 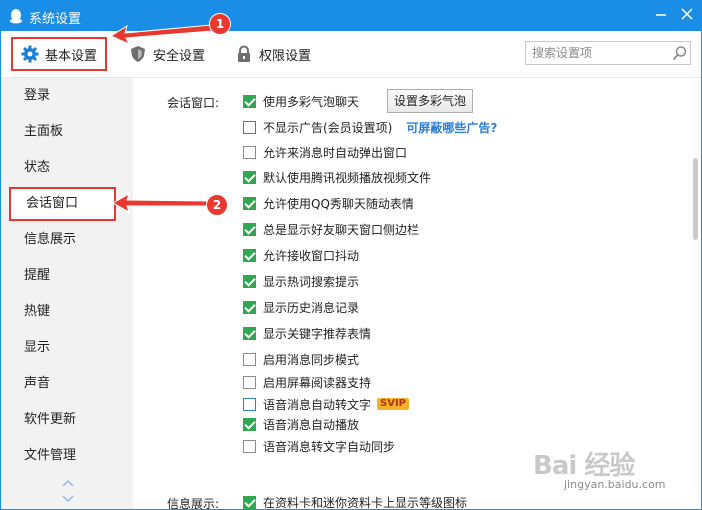 What do you see at coordinates (338, 203) in the screenshot?
I see `option-label: 允许使用QQ秀聊天随动表情` at bounding box center [338, 203].